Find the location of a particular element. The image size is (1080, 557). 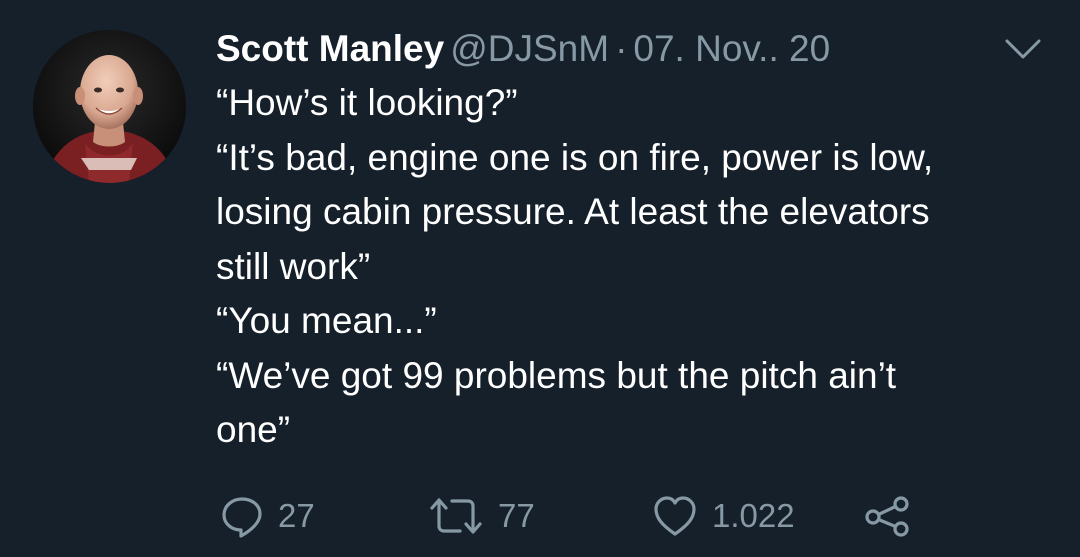

reply-count: 27 is located at coordinates (296, 515).